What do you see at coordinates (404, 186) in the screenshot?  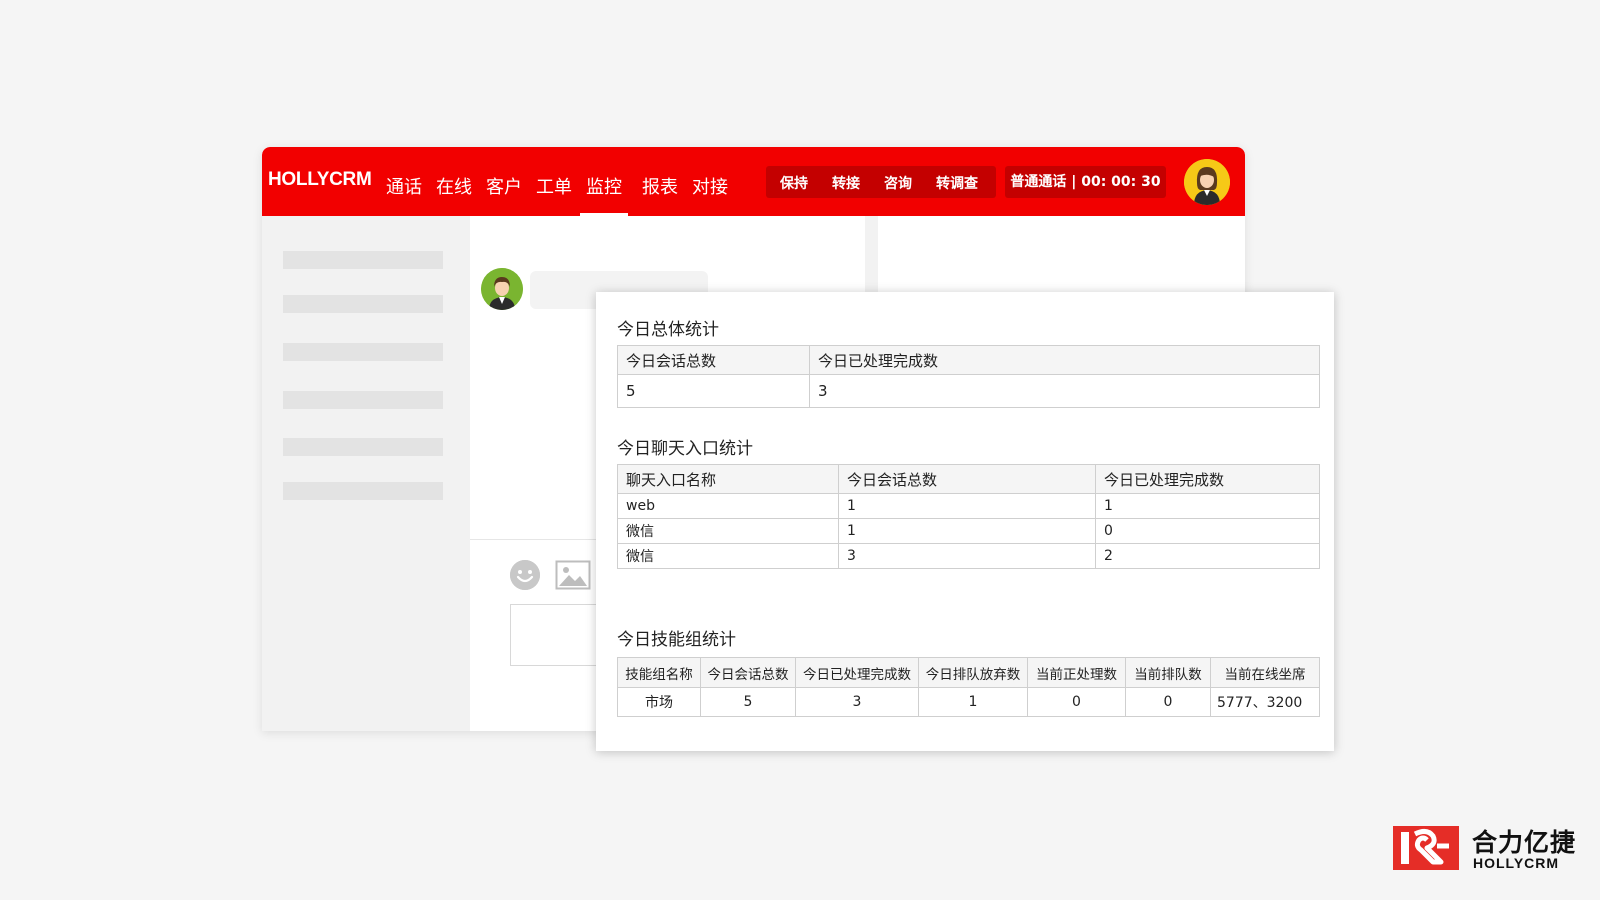 I see `nav-item-call: 通话` at bounding box center [404, 186].